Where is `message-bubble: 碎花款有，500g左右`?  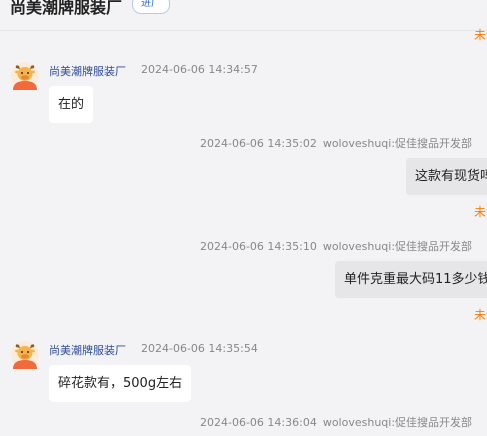 message-bubble: 碎花款有，500g左右 is located at coordinates (120, 383).